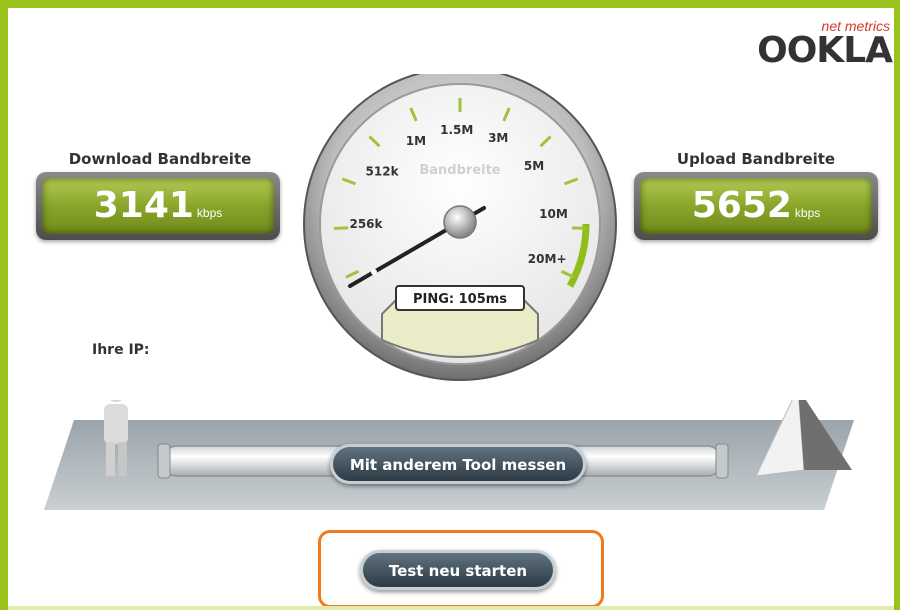  What do you see at coordinates (741, 205) in the screenshot?
I see `upload-value: 5652` at bounding box center [741, 205].